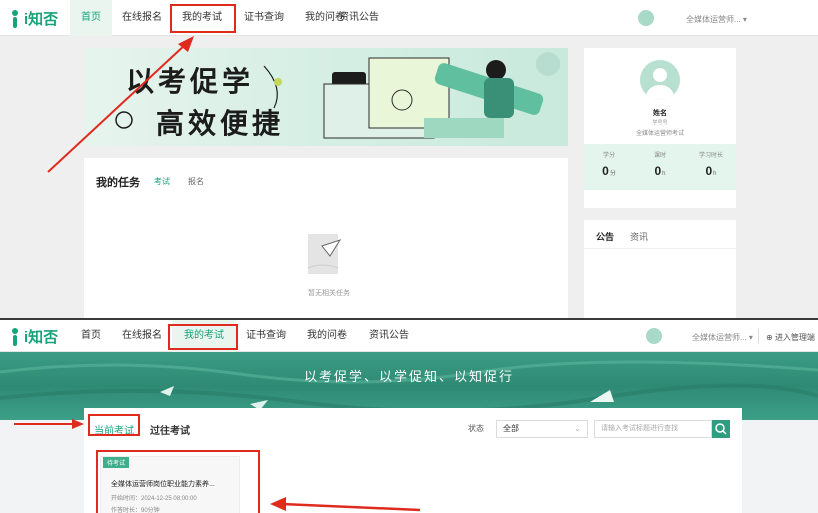  I want to click on red-arrow-top, so click(120, 104).